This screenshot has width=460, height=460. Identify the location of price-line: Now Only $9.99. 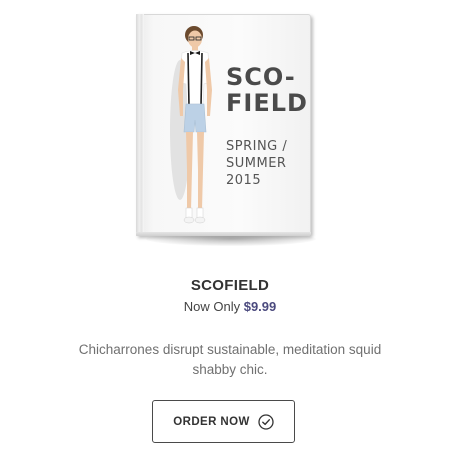
(230, 306).